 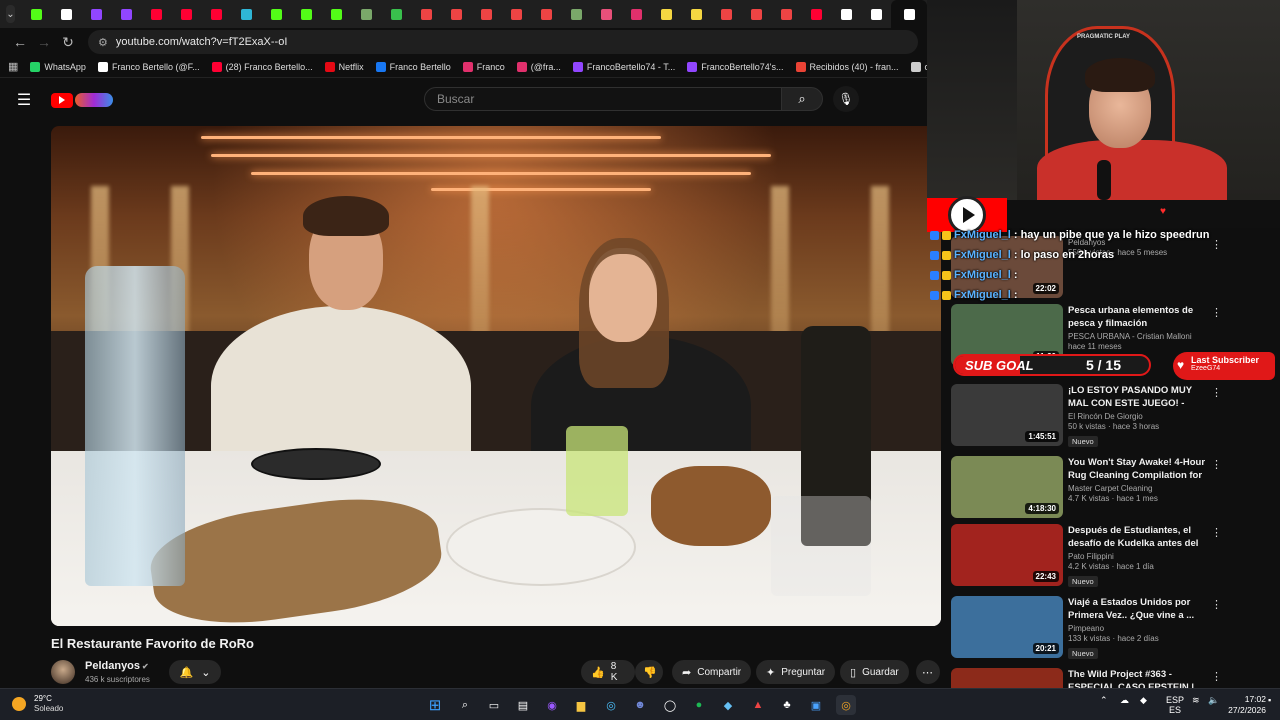 I want to click on reload-icon: ↻, so click(x=68, y=42).